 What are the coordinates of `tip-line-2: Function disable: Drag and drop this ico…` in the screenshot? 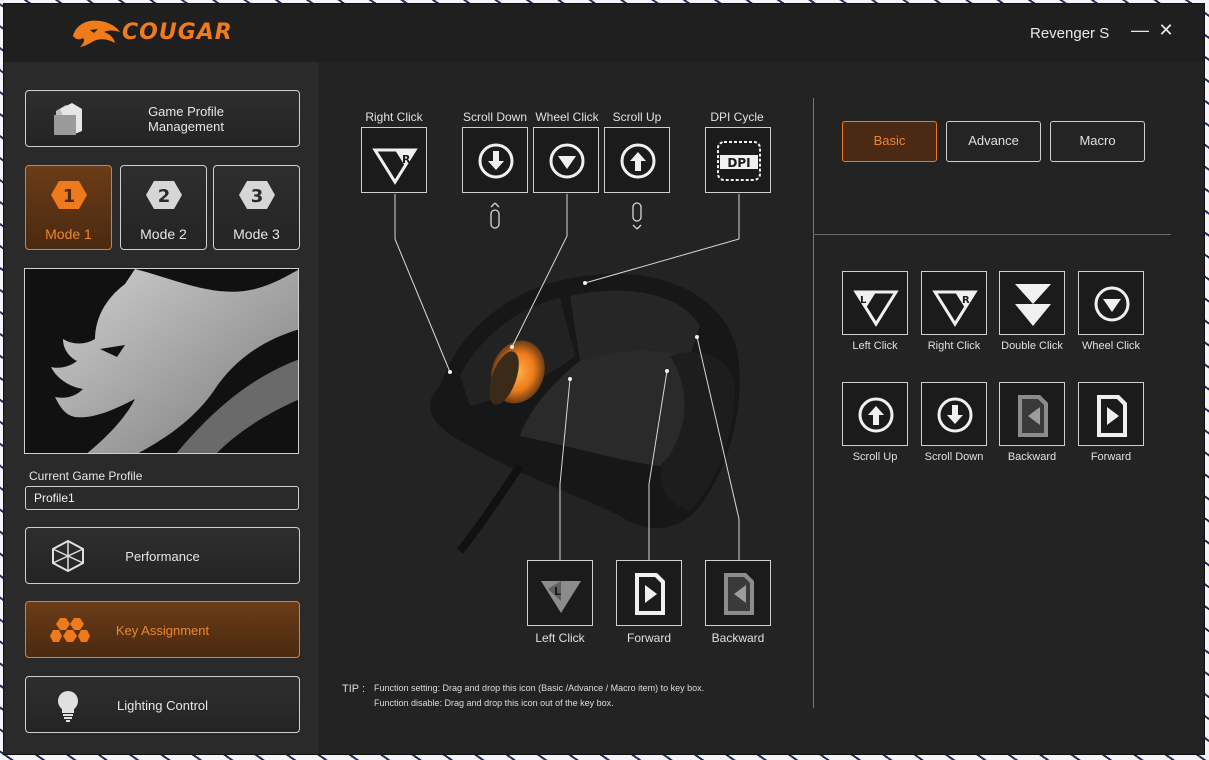 It's located at (494, 703).